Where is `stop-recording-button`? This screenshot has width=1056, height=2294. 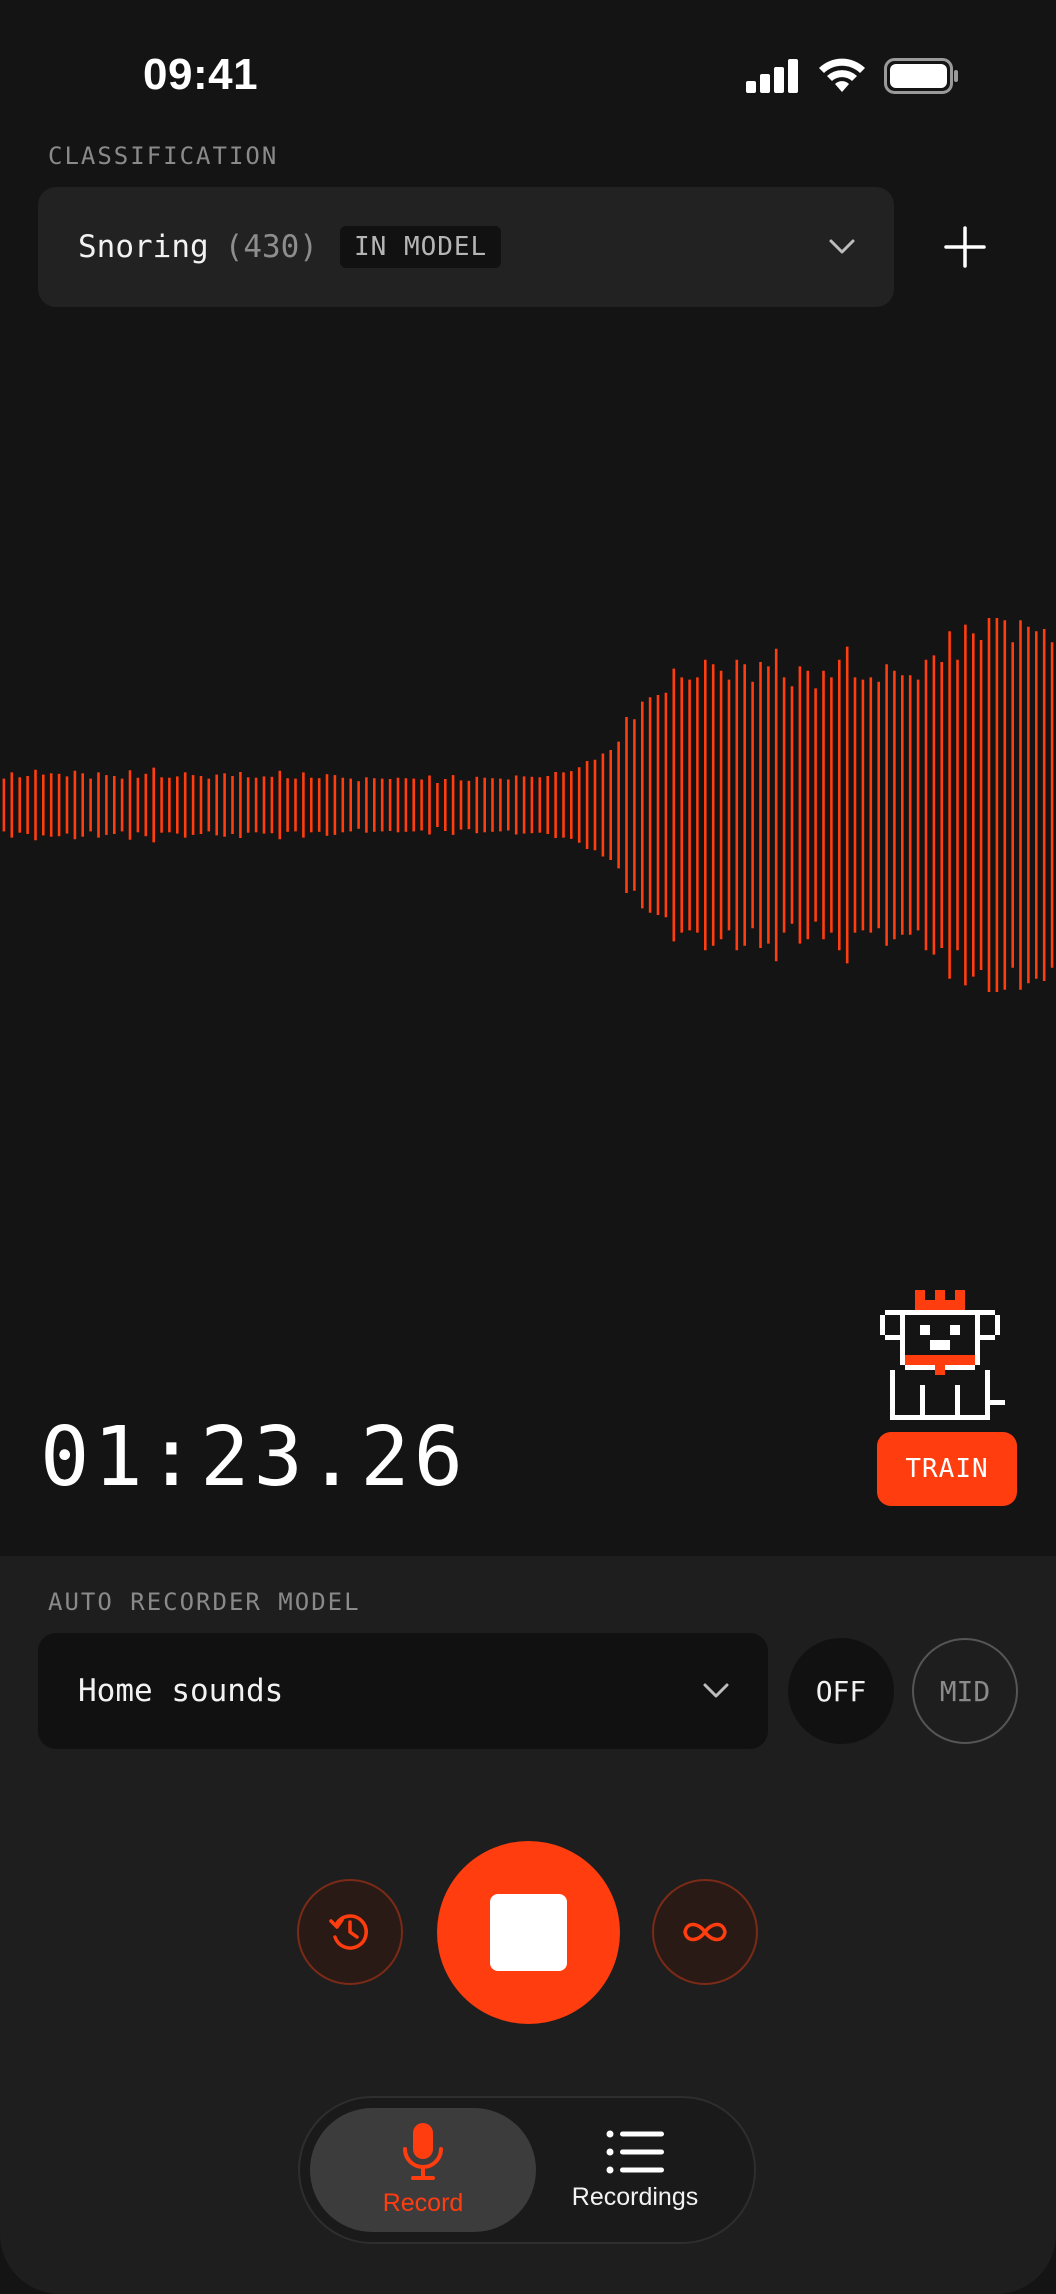 stop-recording-button is located at coordinates (528, 1932).